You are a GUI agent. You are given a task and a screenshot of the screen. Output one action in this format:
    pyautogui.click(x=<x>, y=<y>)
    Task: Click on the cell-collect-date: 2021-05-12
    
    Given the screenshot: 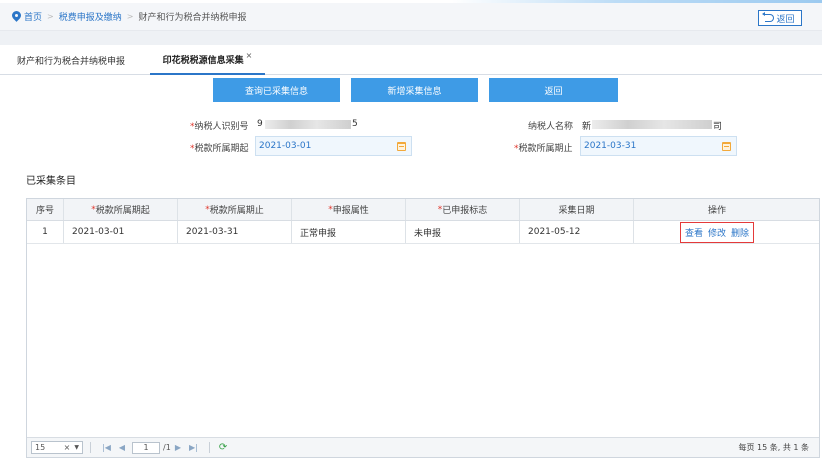 What is the action you would take?
    pyautogui.click(x=577, y=232)
    